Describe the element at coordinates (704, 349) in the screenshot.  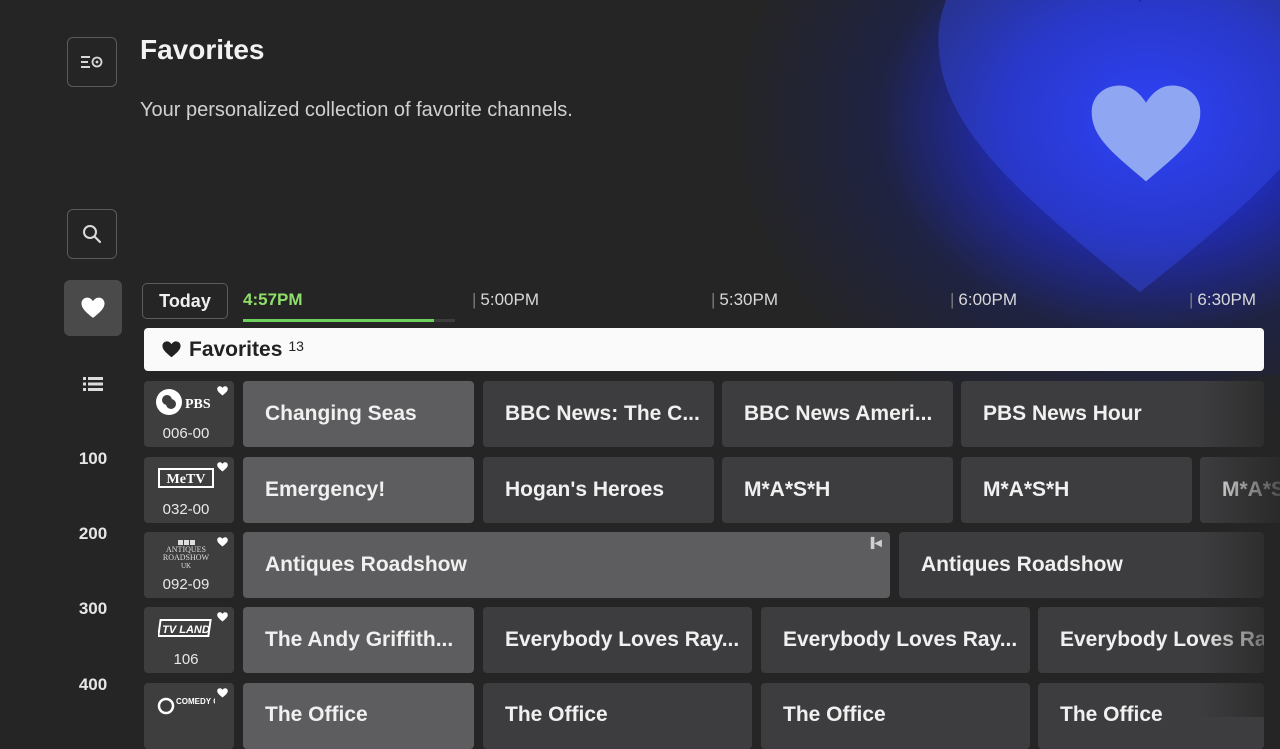
I see `favorites-category-bar: Favorites 13` at that location.